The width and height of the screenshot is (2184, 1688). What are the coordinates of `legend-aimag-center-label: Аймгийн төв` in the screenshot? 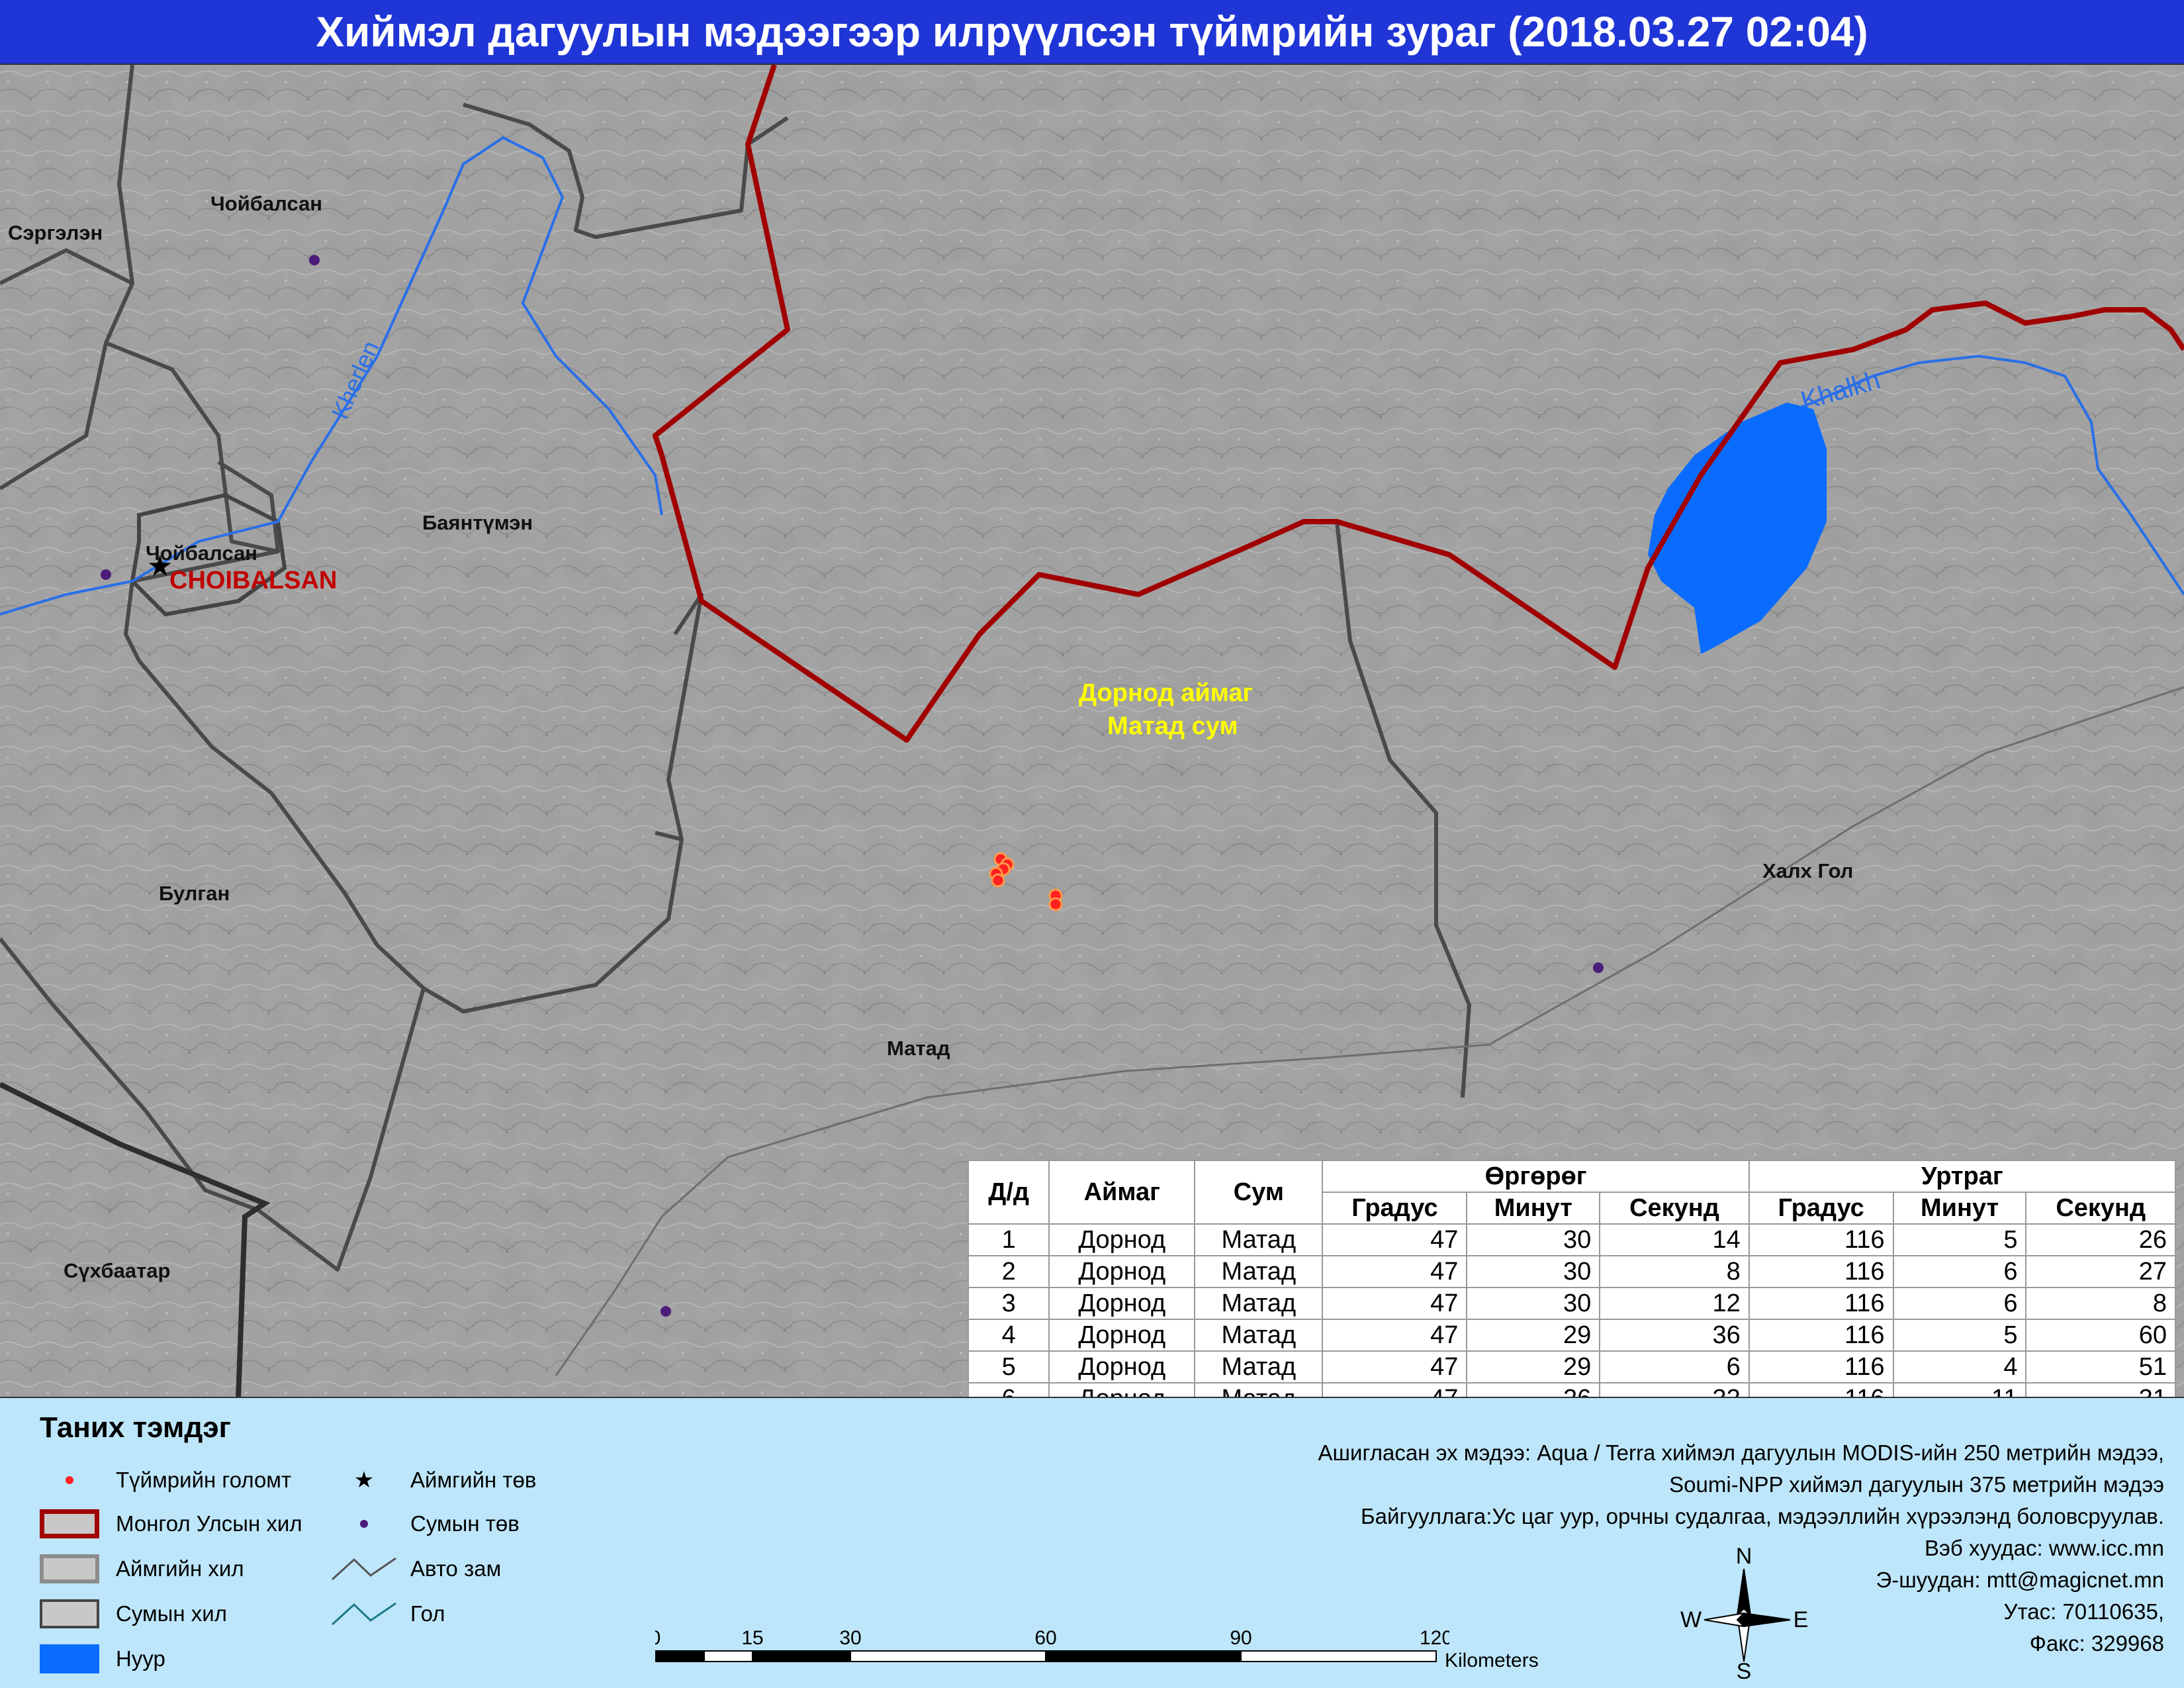 It's located at (474, 1480).